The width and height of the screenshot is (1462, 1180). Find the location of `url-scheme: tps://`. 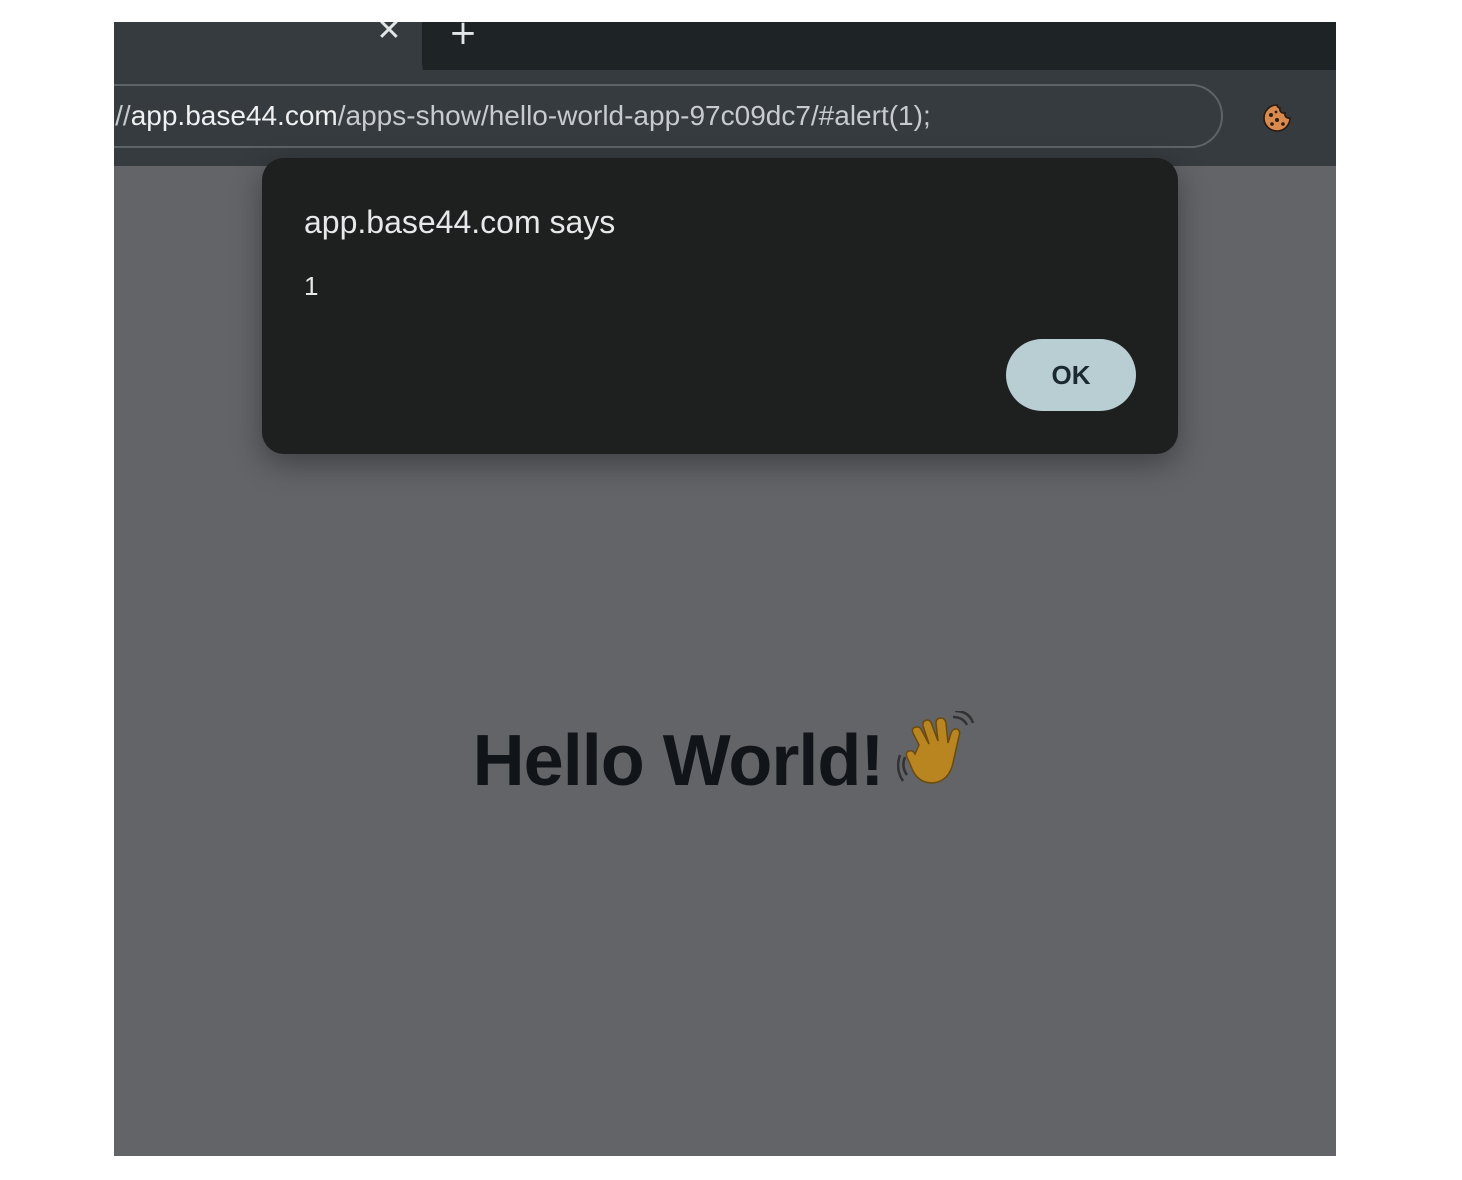

url-scheme: tps:// is located at coordinates (122, 115).